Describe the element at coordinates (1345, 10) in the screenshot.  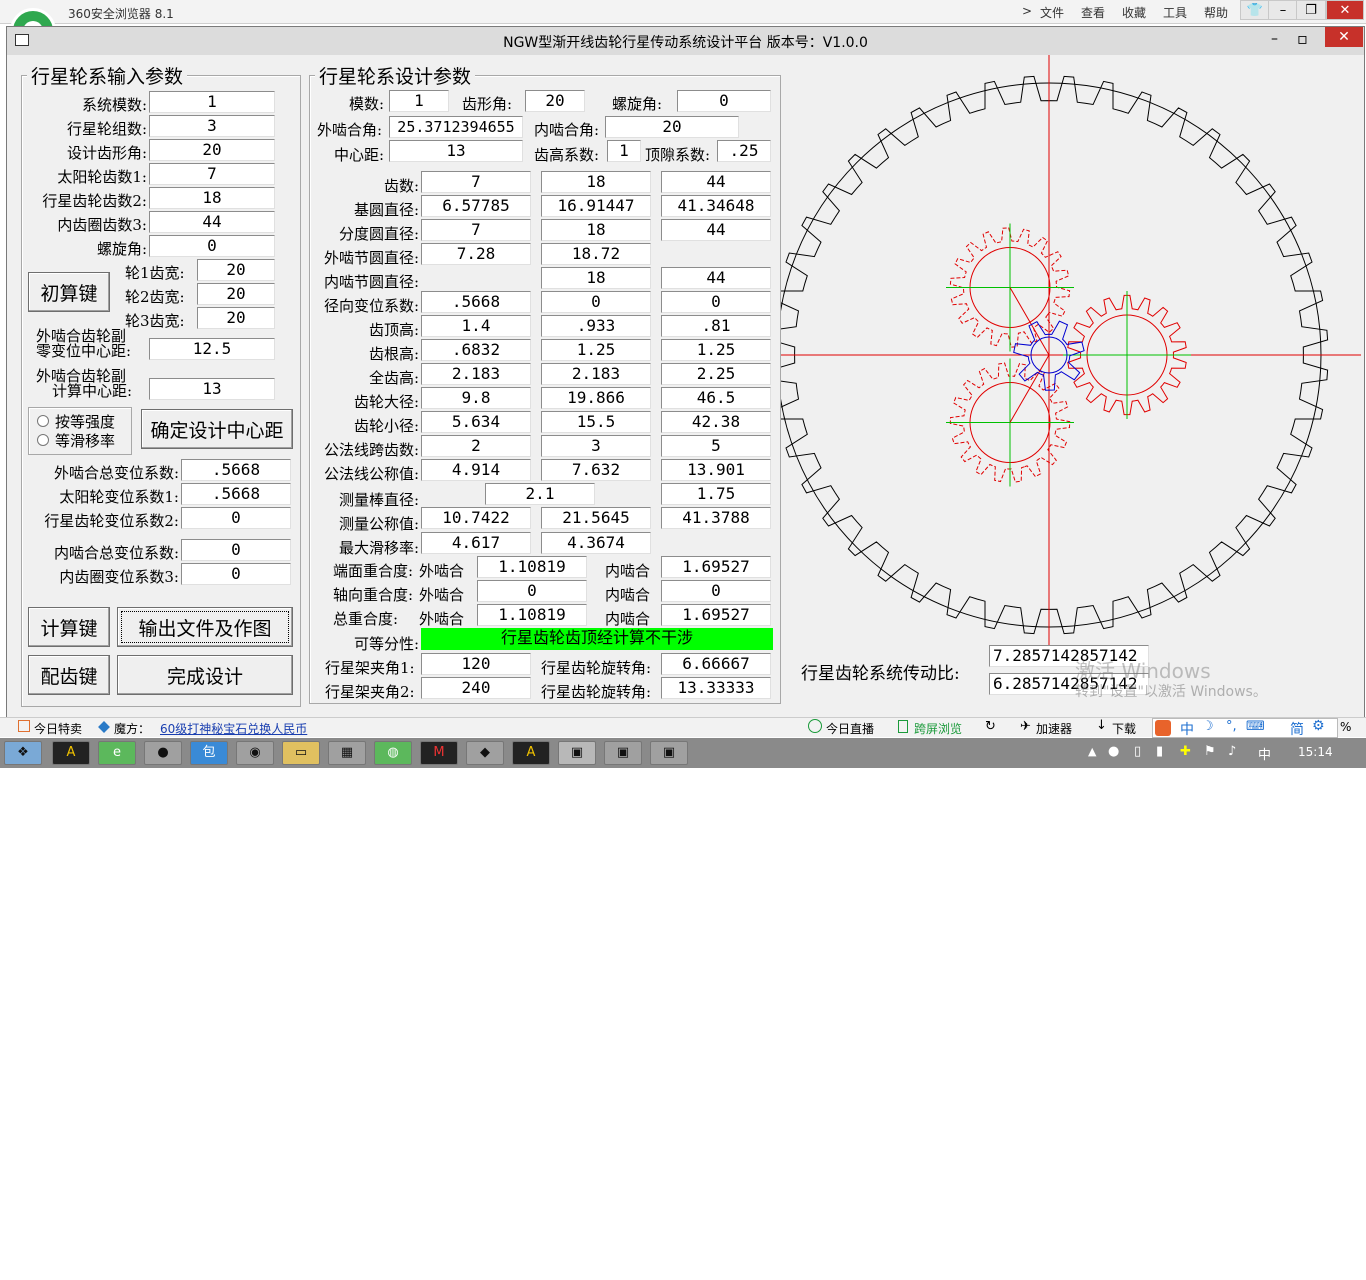
I see `browser-close-button: ✕` at that location.